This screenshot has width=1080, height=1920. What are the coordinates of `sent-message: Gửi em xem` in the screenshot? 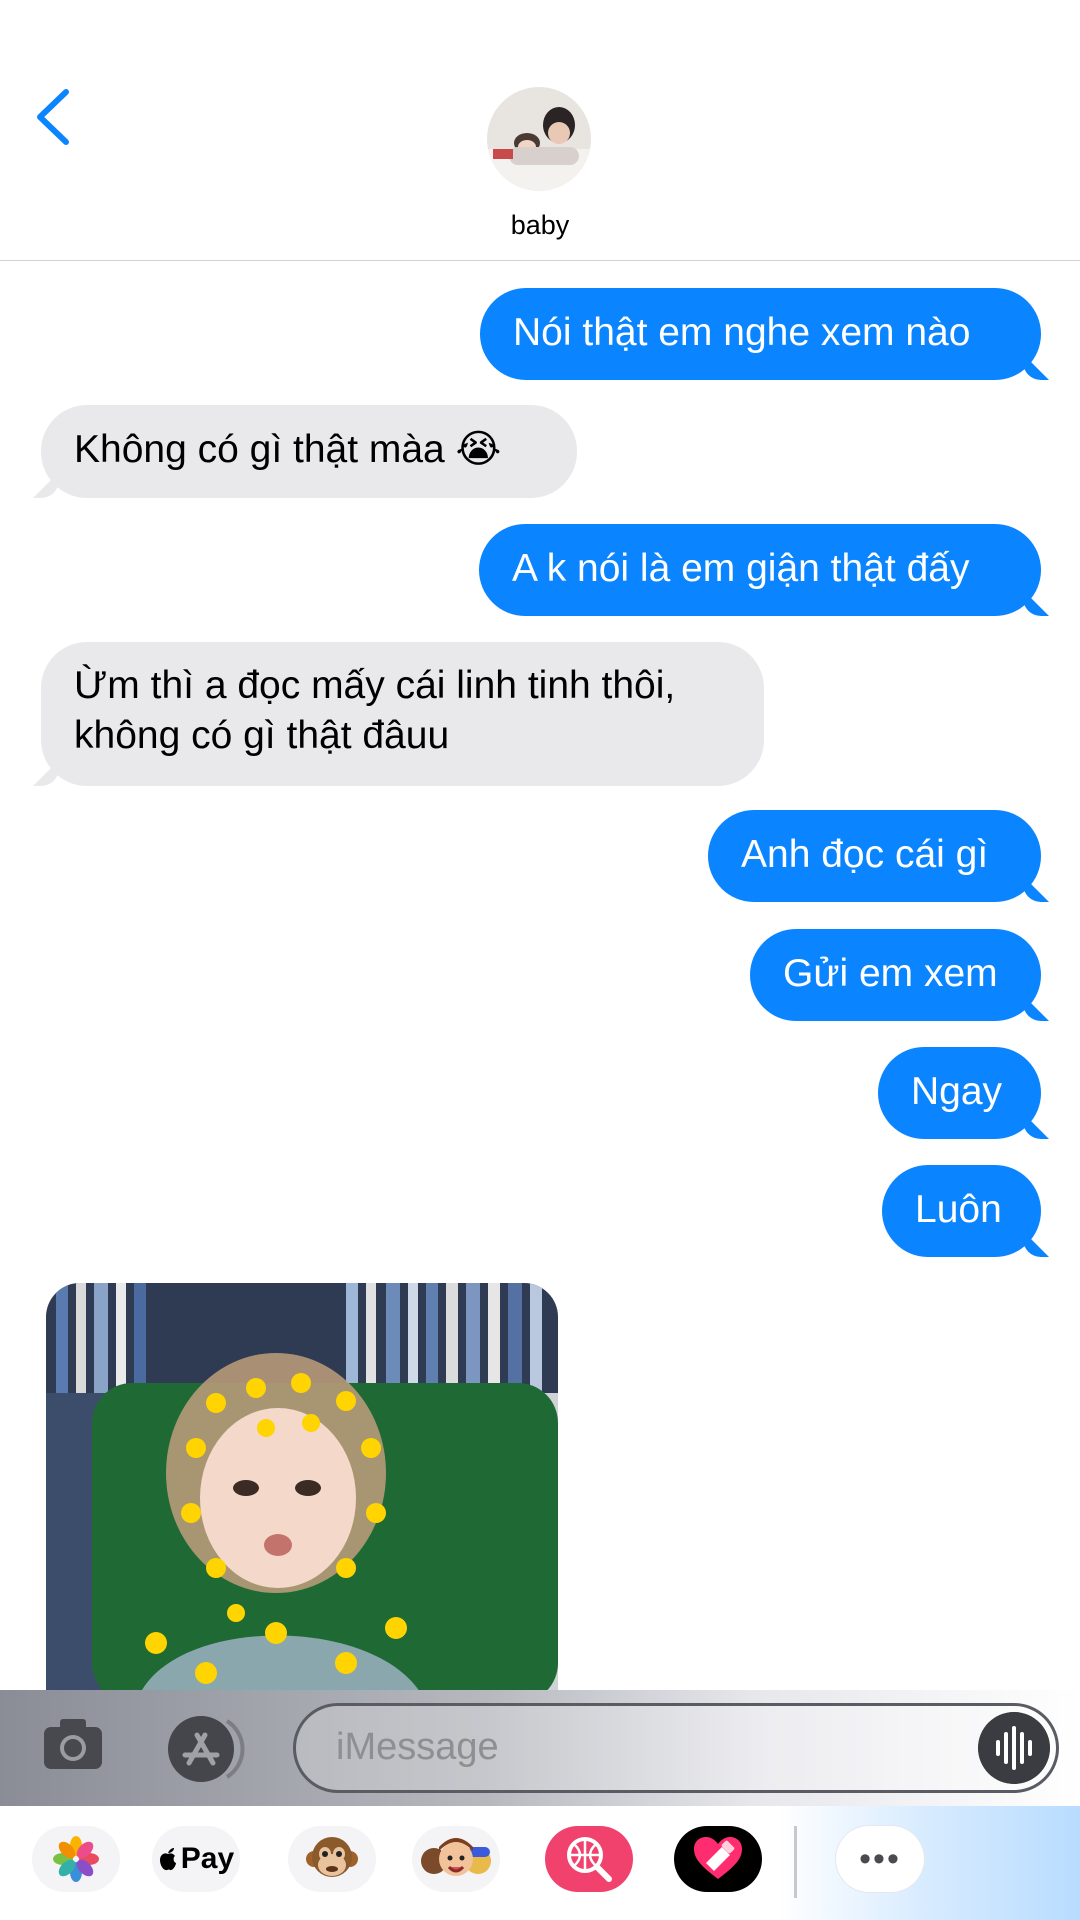 It's located at (895, 975).